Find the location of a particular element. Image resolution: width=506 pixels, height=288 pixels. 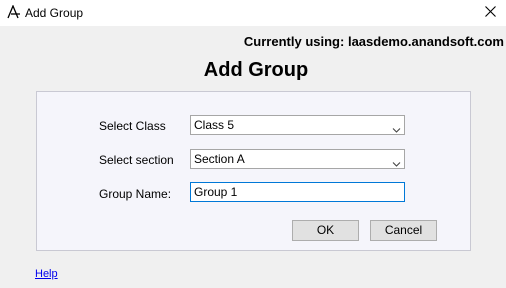

select-class-label: Select Class is located at coordinates (132, 126).